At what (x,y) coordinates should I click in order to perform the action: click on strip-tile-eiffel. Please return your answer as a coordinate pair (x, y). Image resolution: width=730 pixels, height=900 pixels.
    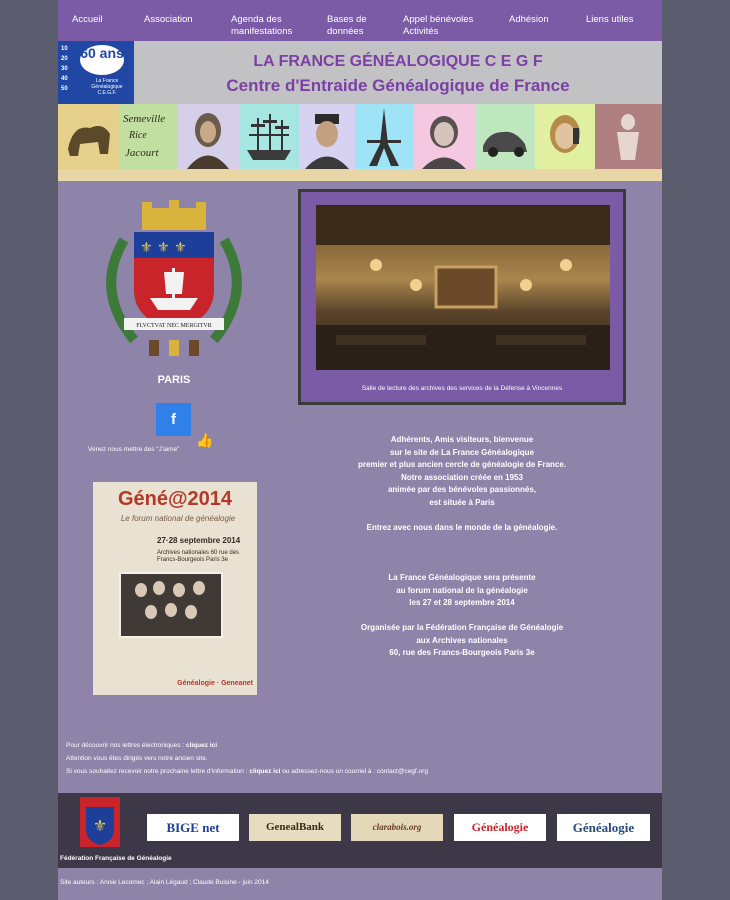
    Looking at the image, I should click on (384, 136).